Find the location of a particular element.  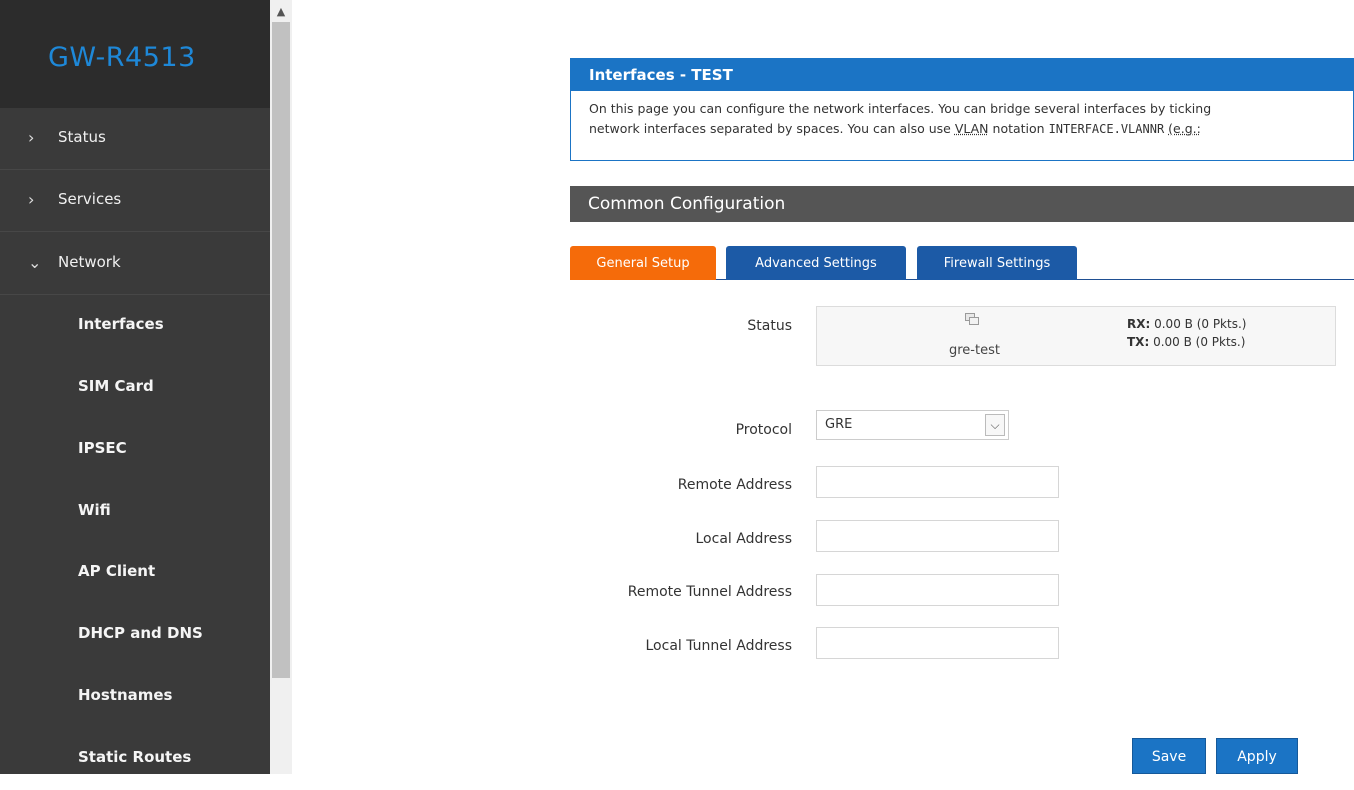

scroll-up-arrow-icon: ▲ is located at coordinates (281, 12).